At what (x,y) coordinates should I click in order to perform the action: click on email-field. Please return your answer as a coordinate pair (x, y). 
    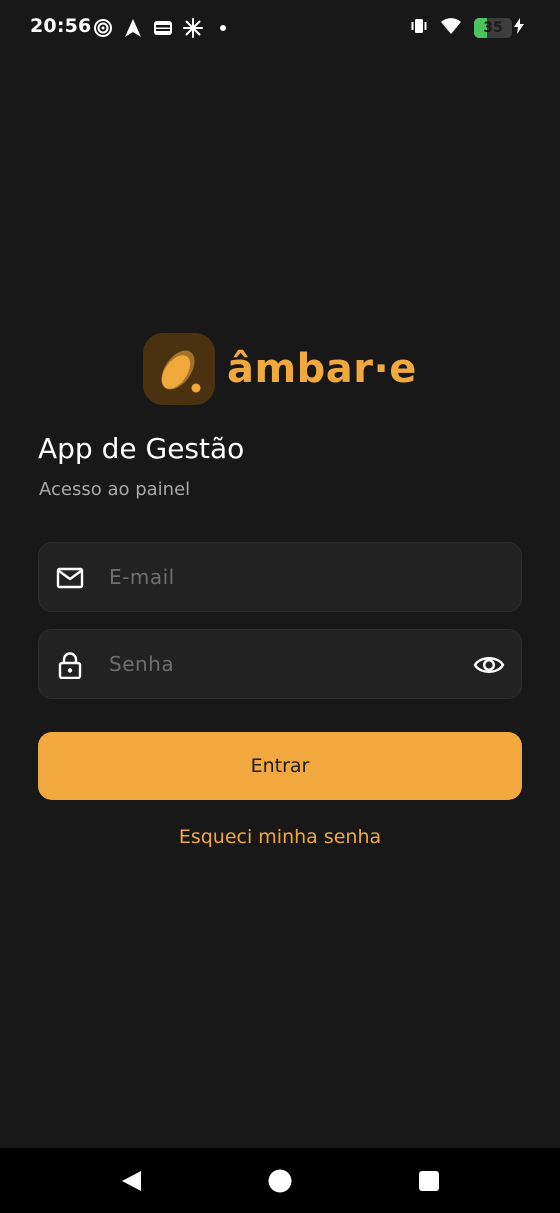
    Looking at the image, I should click on (280, 577).